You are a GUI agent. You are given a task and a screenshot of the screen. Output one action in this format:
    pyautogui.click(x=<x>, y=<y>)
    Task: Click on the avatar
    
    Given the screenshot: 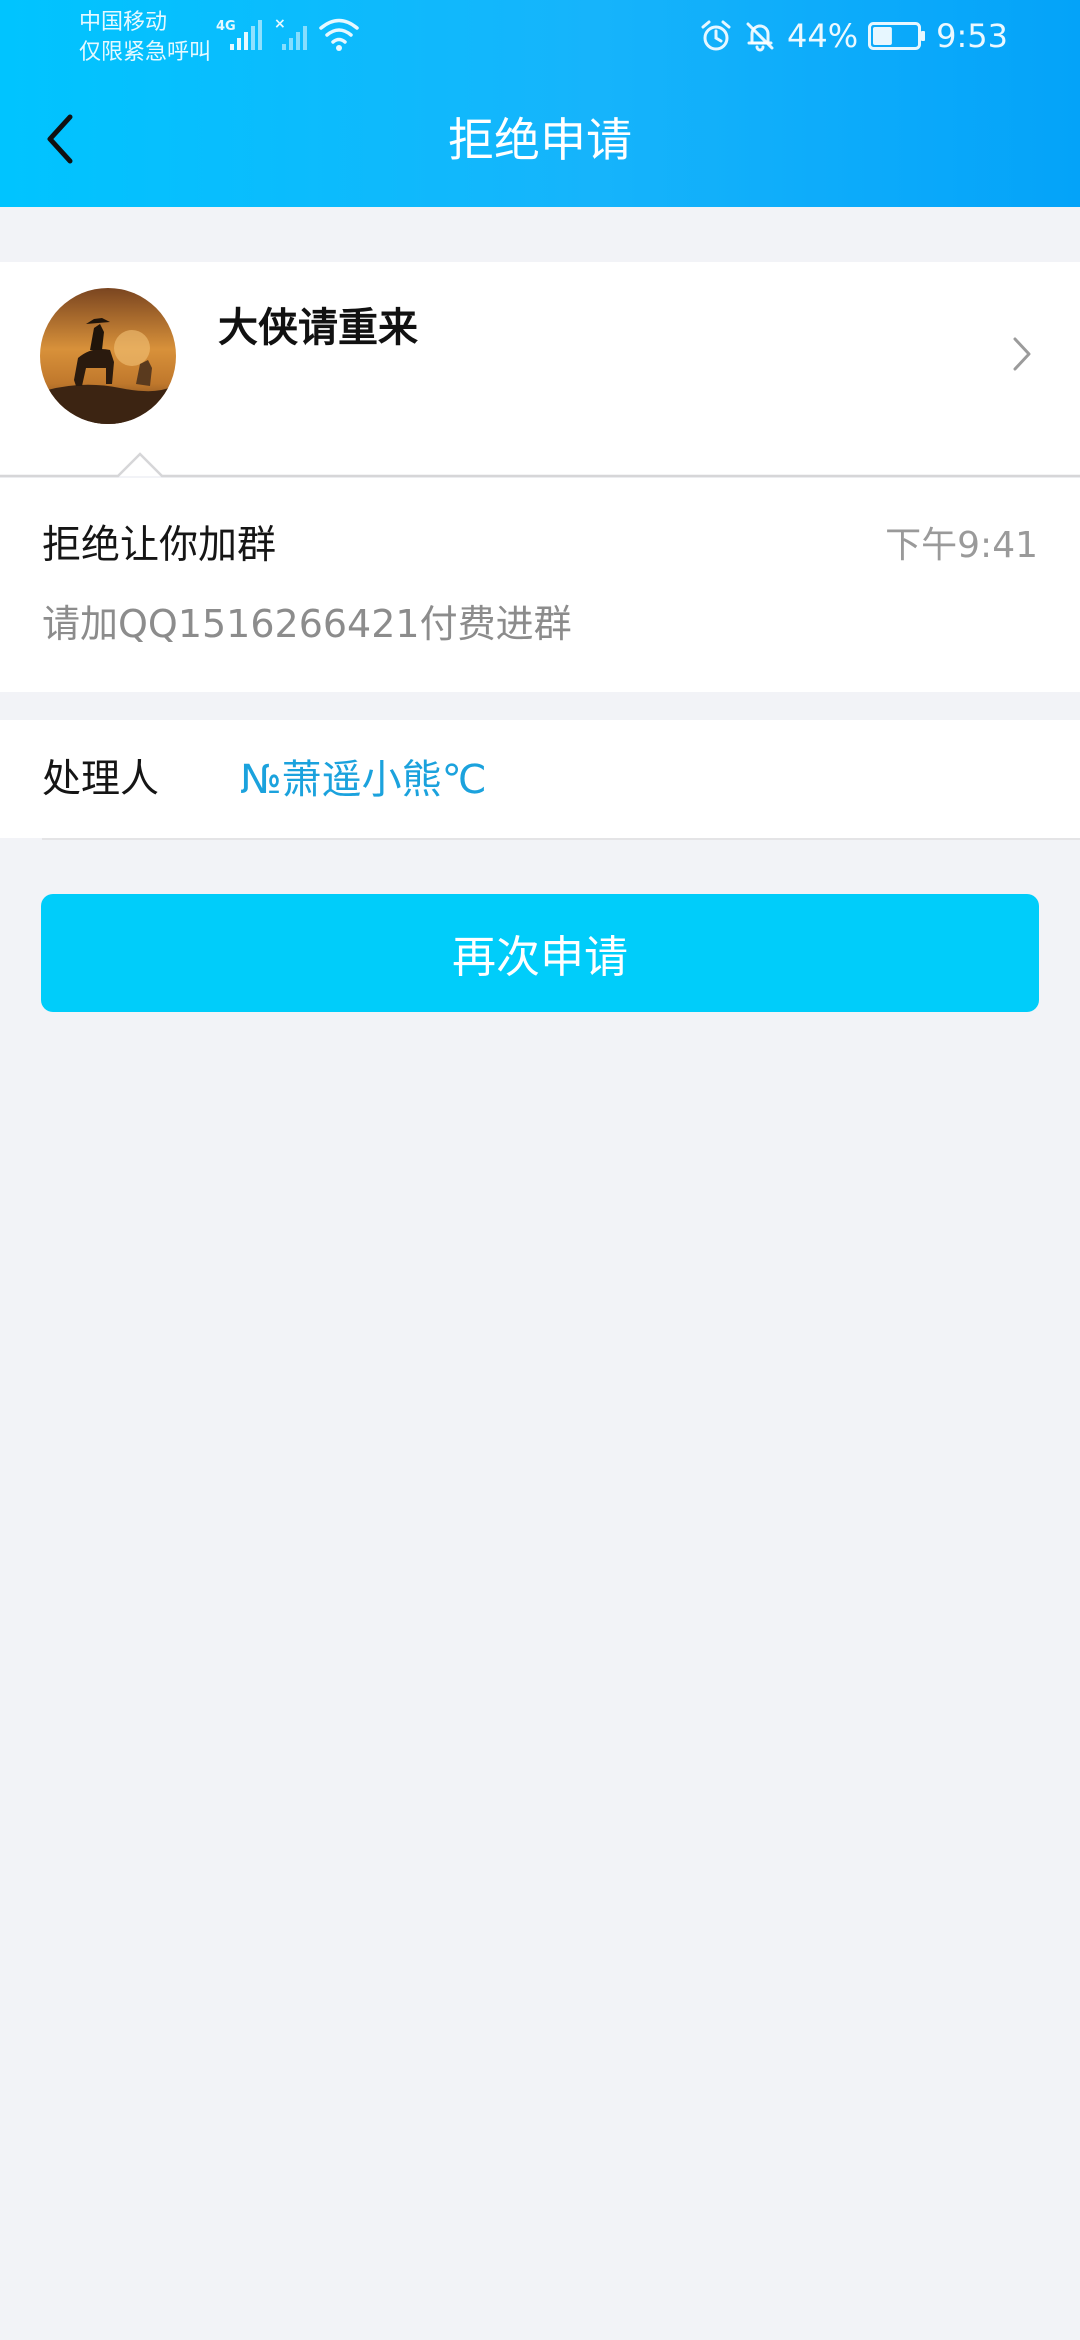 What is the action you would take?
    pyautogui.click(x=108, y=356)
    